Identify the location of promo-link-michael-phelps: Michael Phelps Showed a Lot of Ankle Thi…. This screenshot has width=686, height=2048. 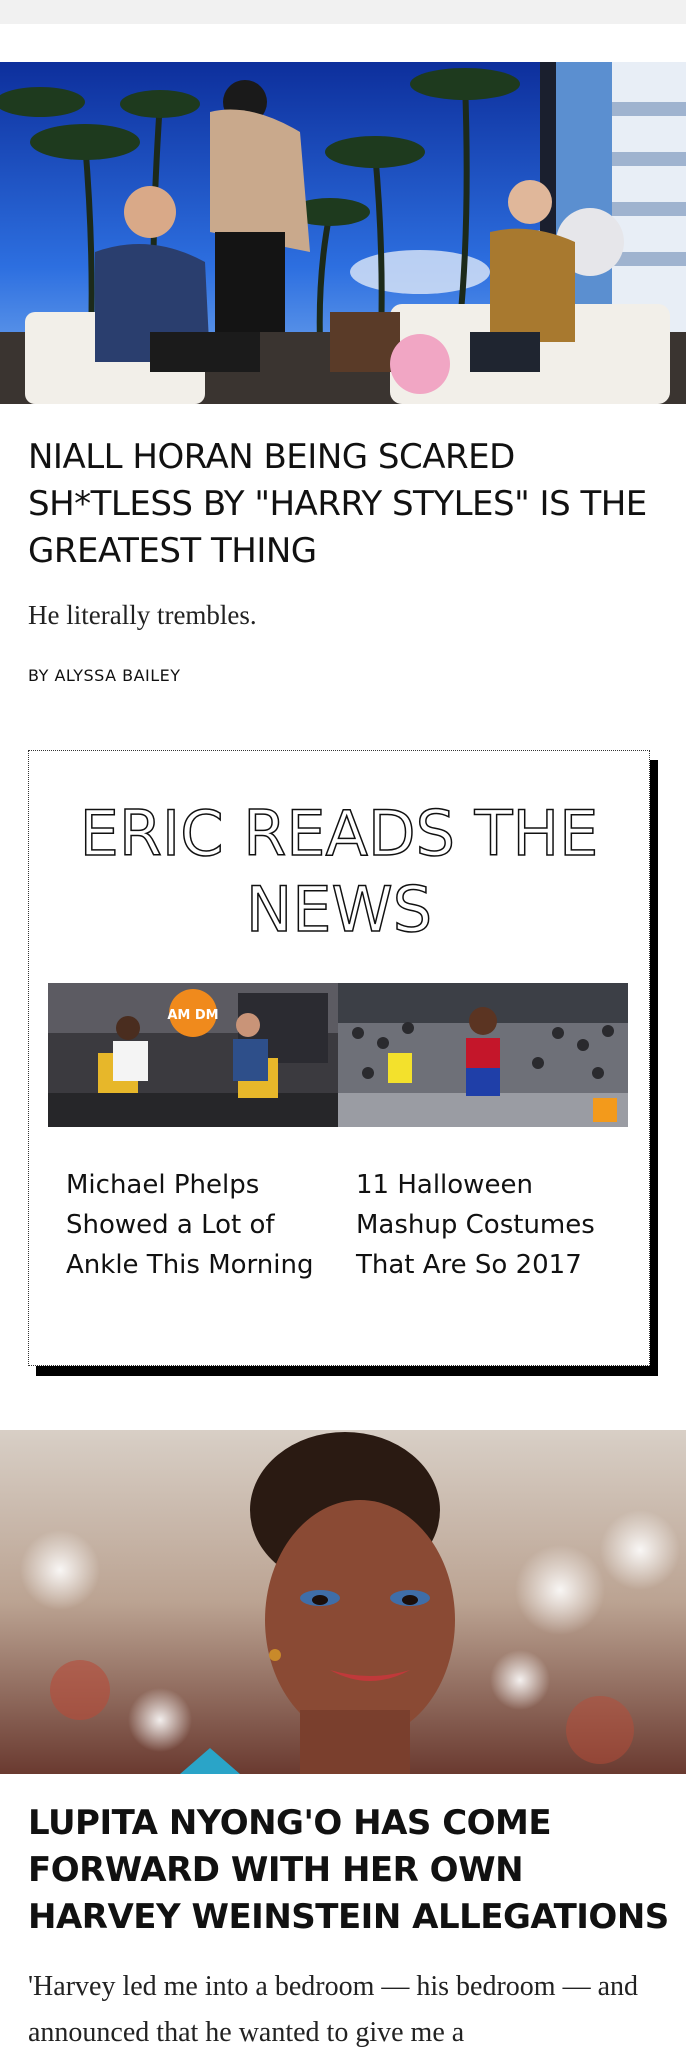
(196, 1225).